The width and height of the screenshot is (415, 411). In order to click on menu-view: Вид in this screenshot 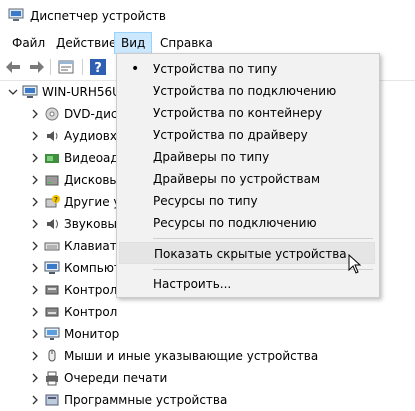, I will do `click(133, 43)`.